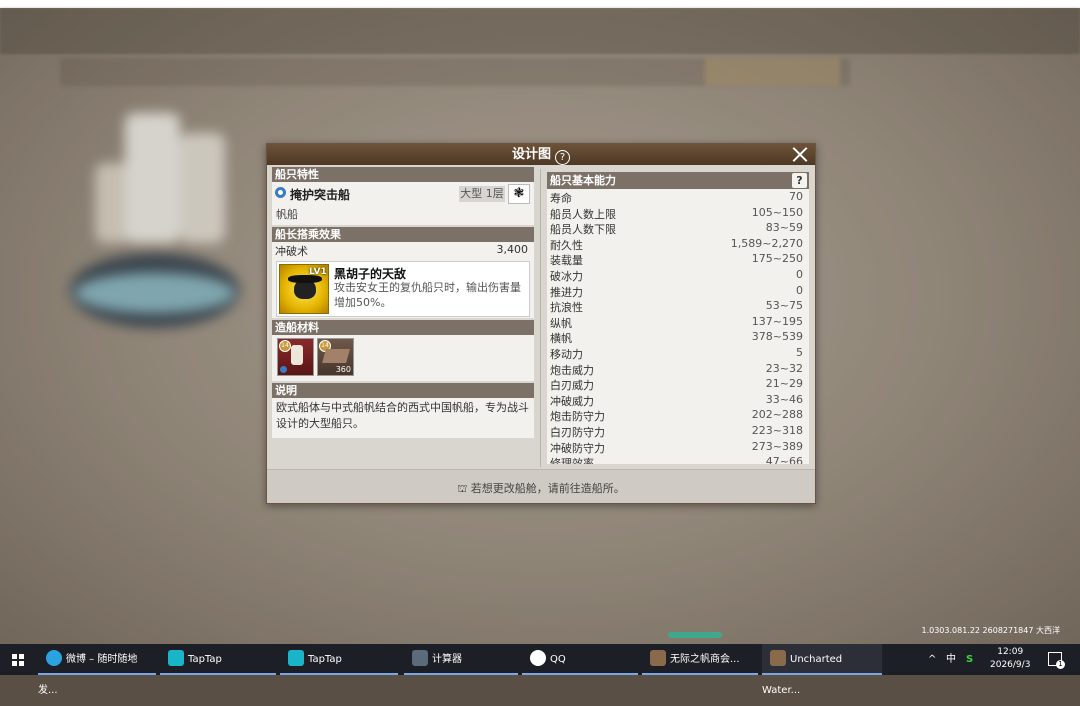 This screenshot has height=706, width=1080. I want to click on stat-row: 冲破威力 33~46, so click(678, 400).